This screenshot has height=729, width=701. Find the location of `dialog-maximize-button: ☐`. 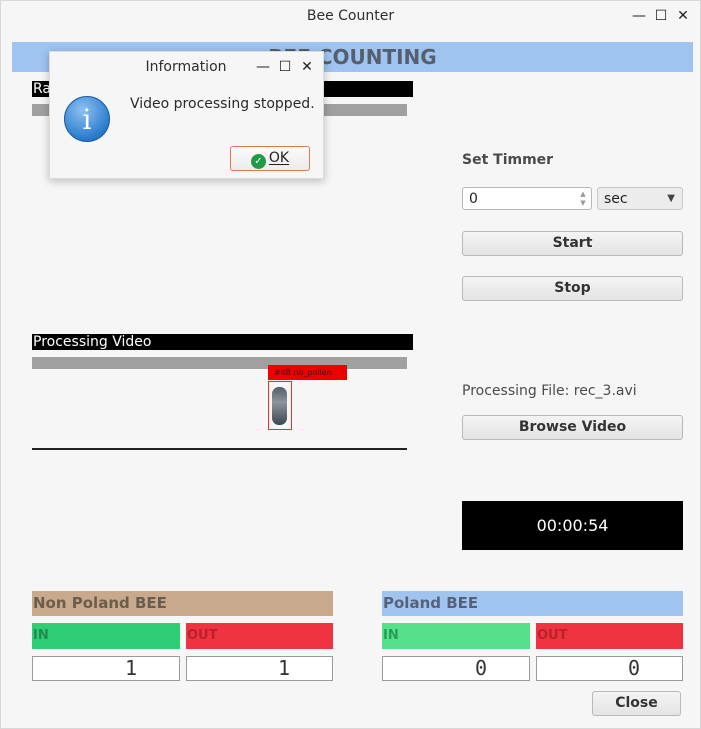

dialog-maximize-button: ☐ is located at coordinates (285, 67).